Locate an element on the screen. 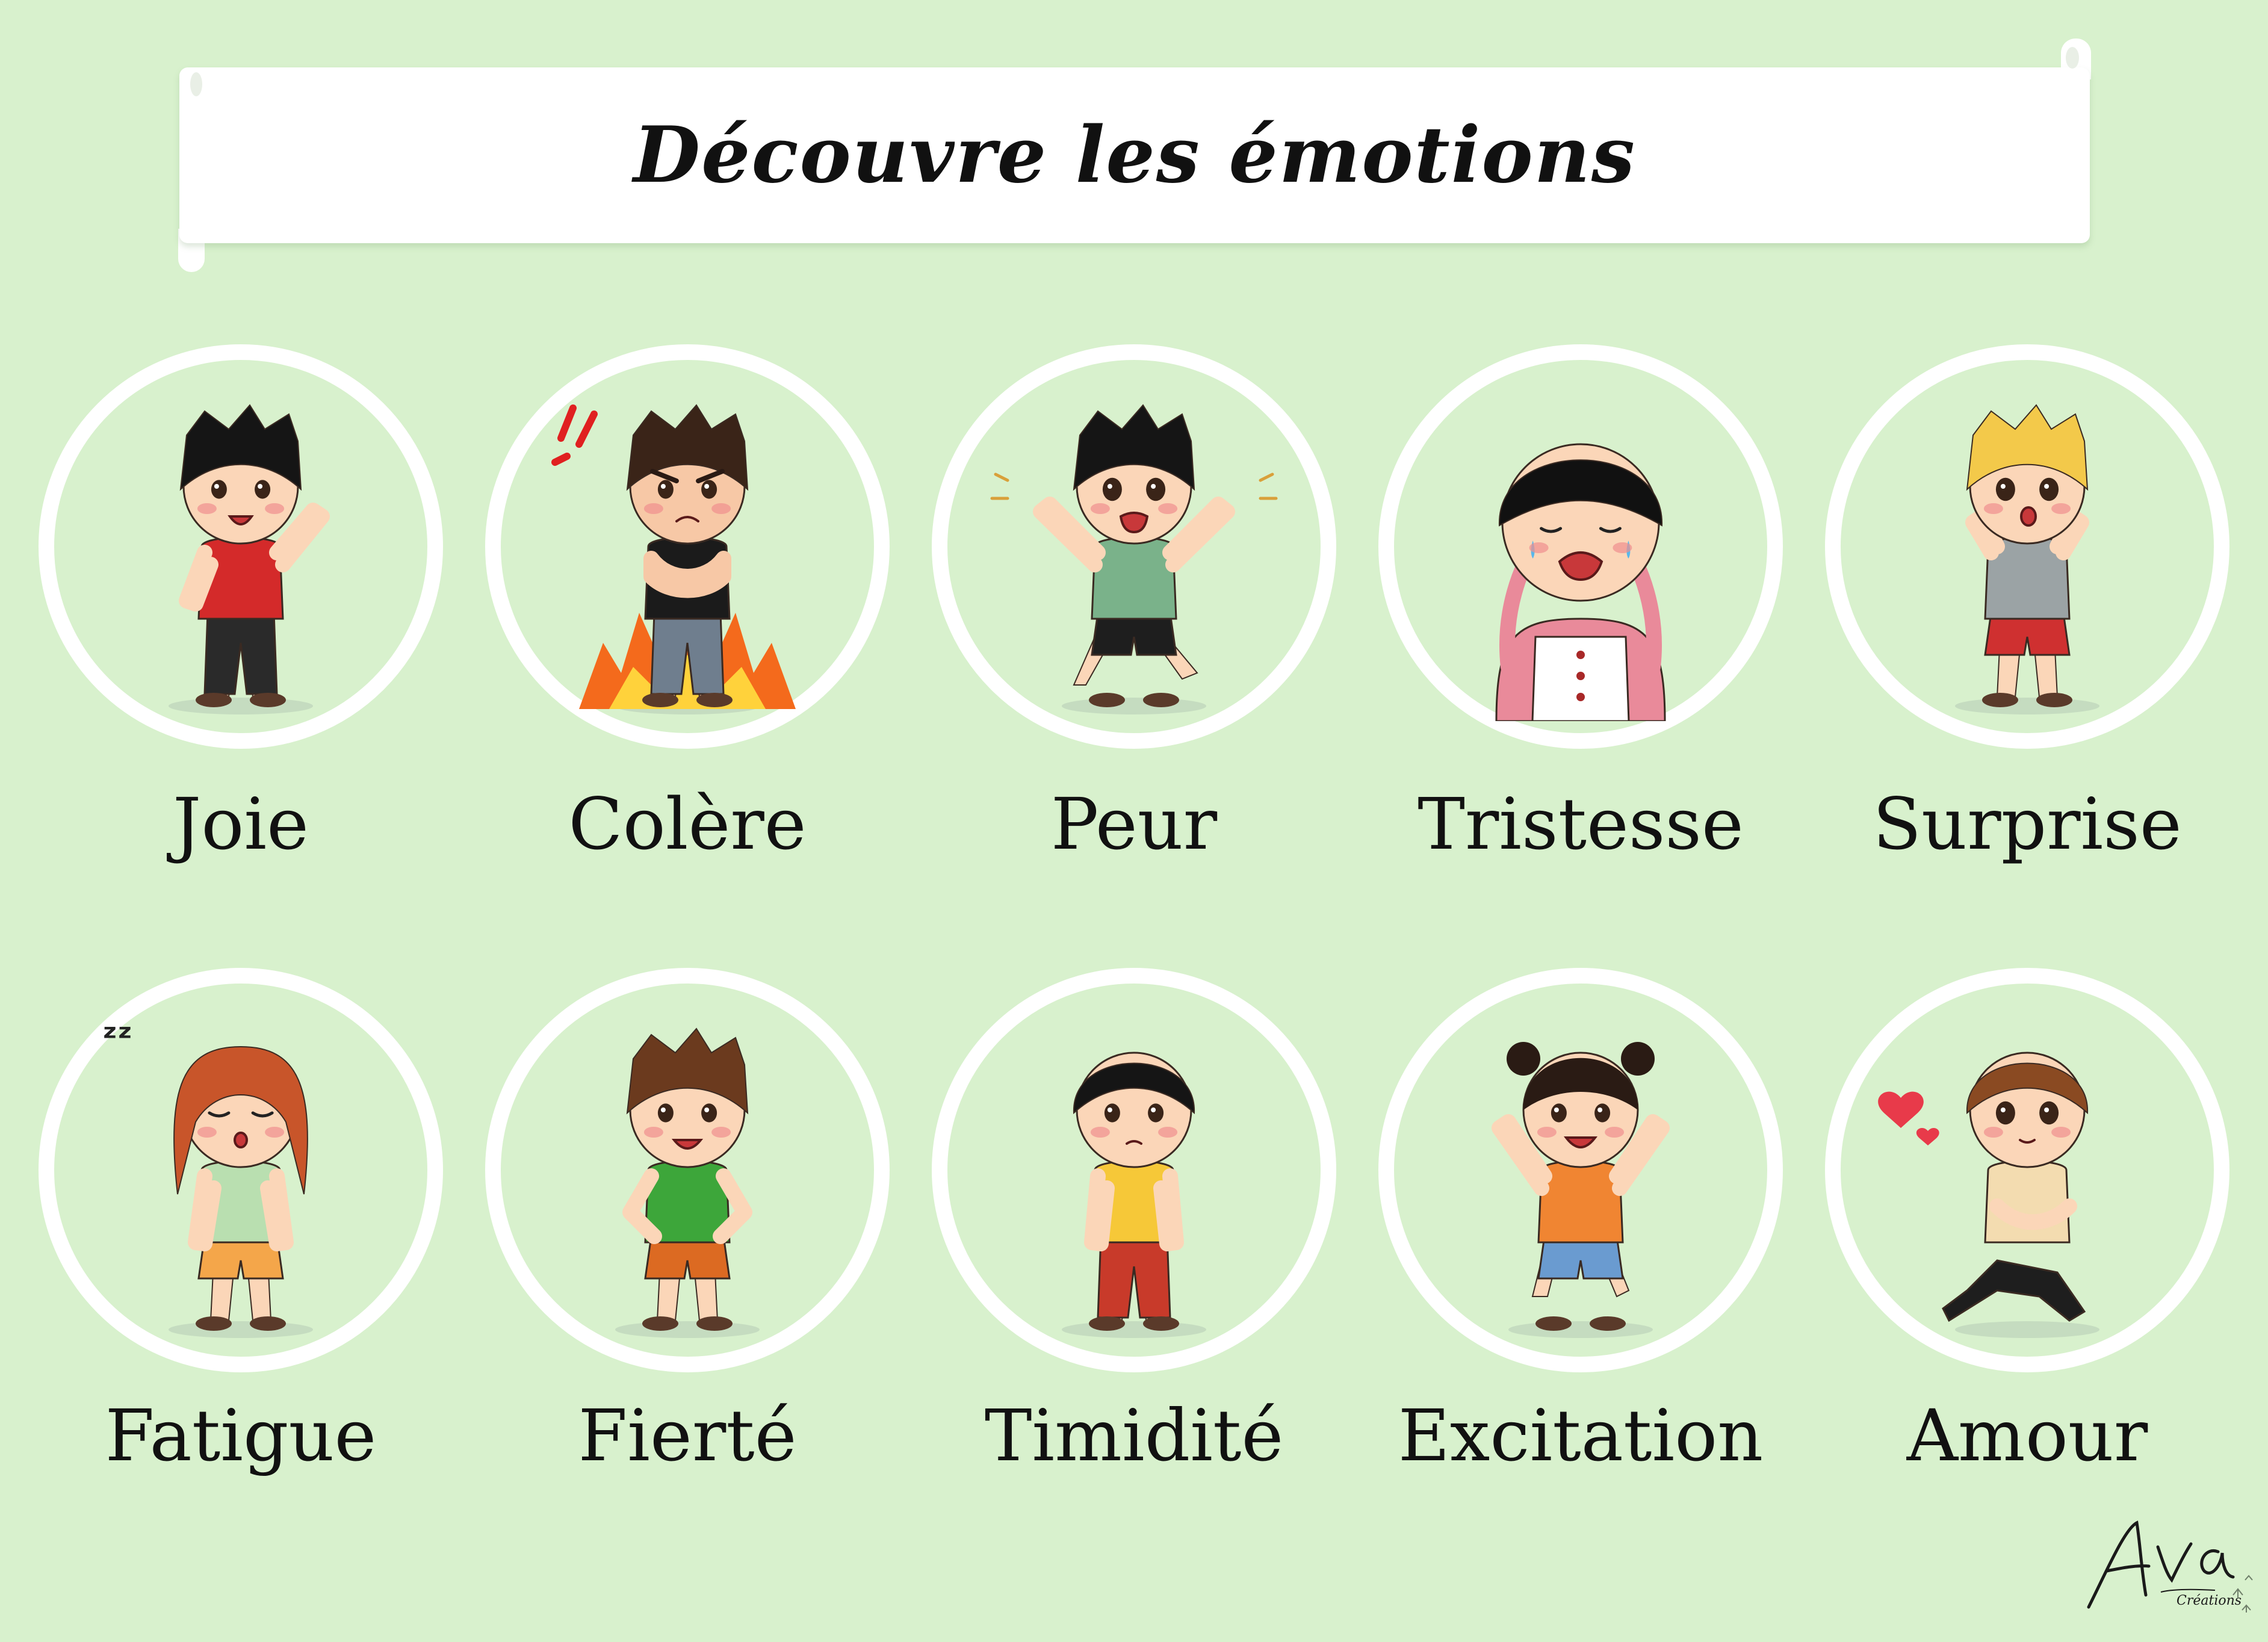 This screenshot has height=1642, width=2268. emotion-label: Tristesse is located at coordinates (1581, 824).